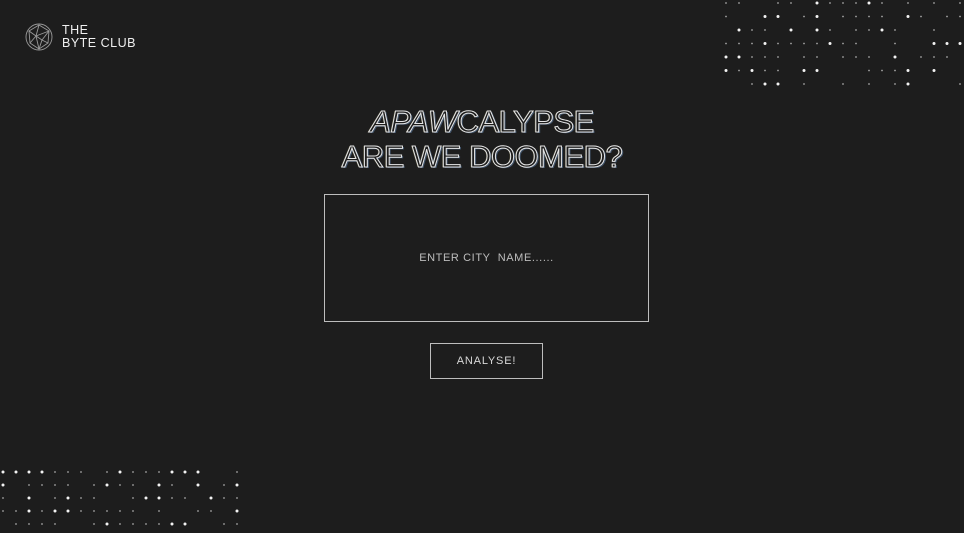  What do you see at coordinates (80, 37) in the screenshot?
I see `brand-logo: THE BYTE CLUB` at bounding box center [80, 37].